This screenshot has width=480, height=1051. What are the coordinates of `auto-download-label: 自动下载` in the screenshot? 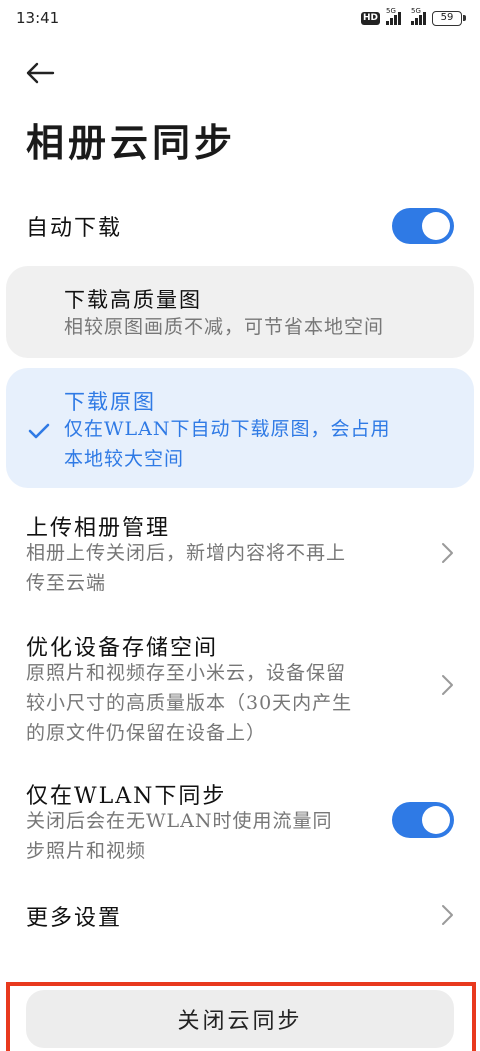 It's located at (74, 228).